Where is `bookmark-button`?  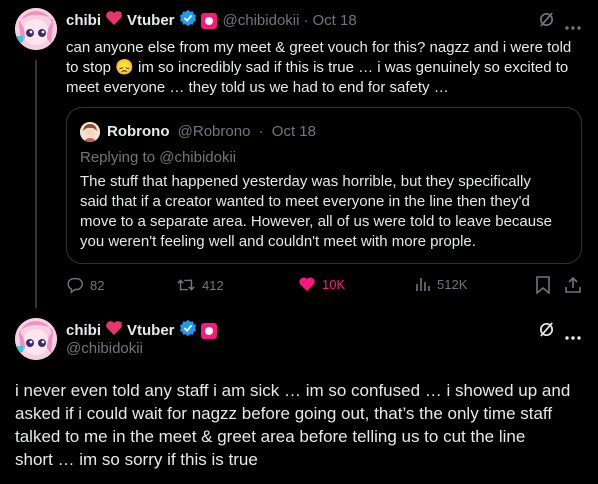
bookmark-button is located at coordinates (546, 285).